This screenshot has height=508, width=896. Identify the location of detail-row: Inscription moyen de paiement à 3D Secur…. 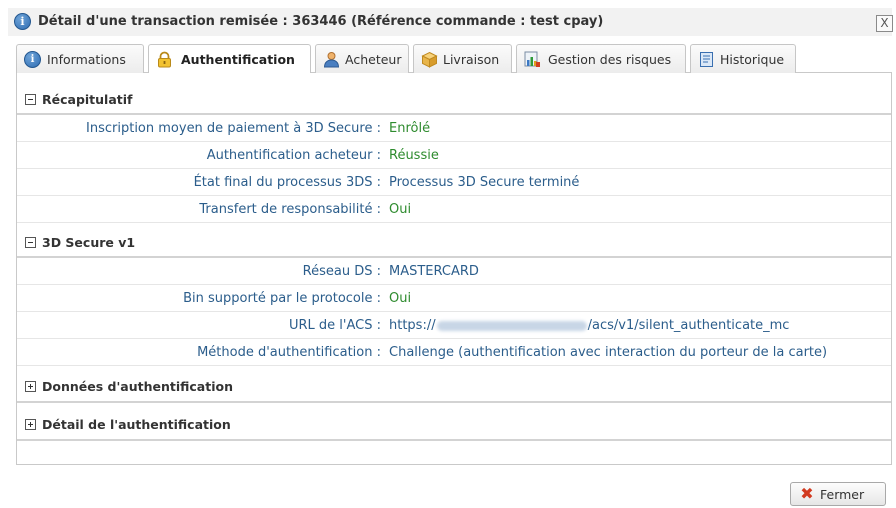
(454, 128).